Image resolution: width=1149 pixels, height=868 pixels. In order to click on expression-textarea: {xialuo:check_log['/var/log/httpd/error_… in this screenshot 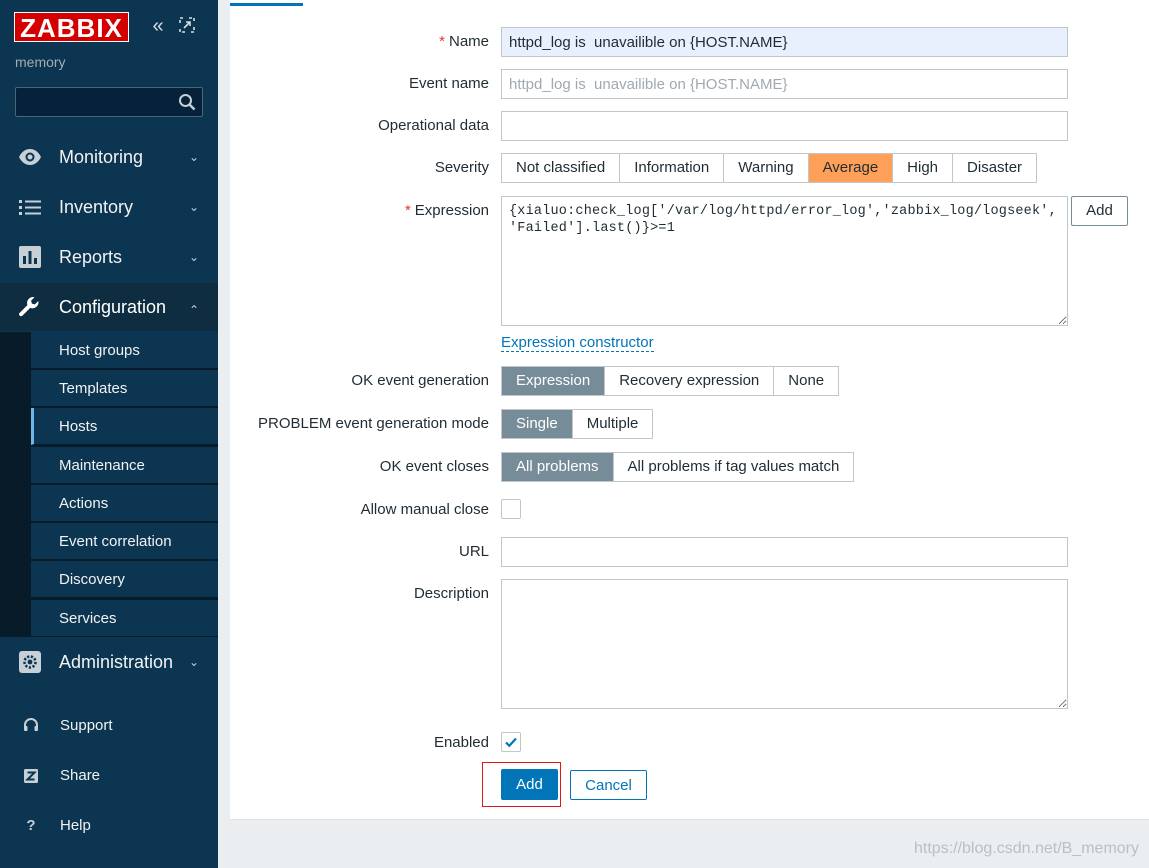, I will do `click(784, 261)`.